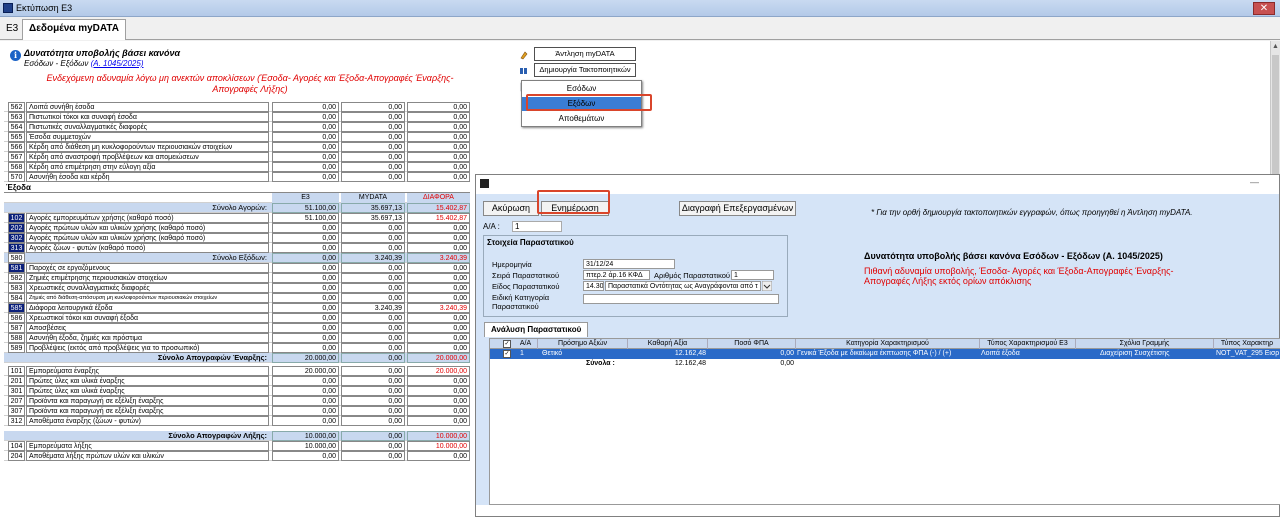 The image size is (1280, 517). What do you see at coordinates (585, 70) in the screenshot?
I see `create-adjustments-button: Δημιουργία Τακτοποιητικών` at bounding box center [585, 70].